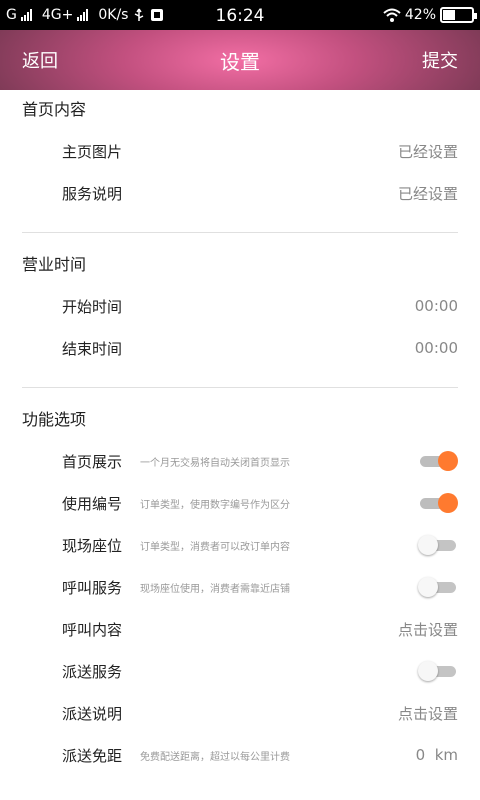 Image resolution: width=480 pixels, height=800 pixels. Describe the element at coordinates (458, 15) in the screenshot. I see `battery-icon` at that location.